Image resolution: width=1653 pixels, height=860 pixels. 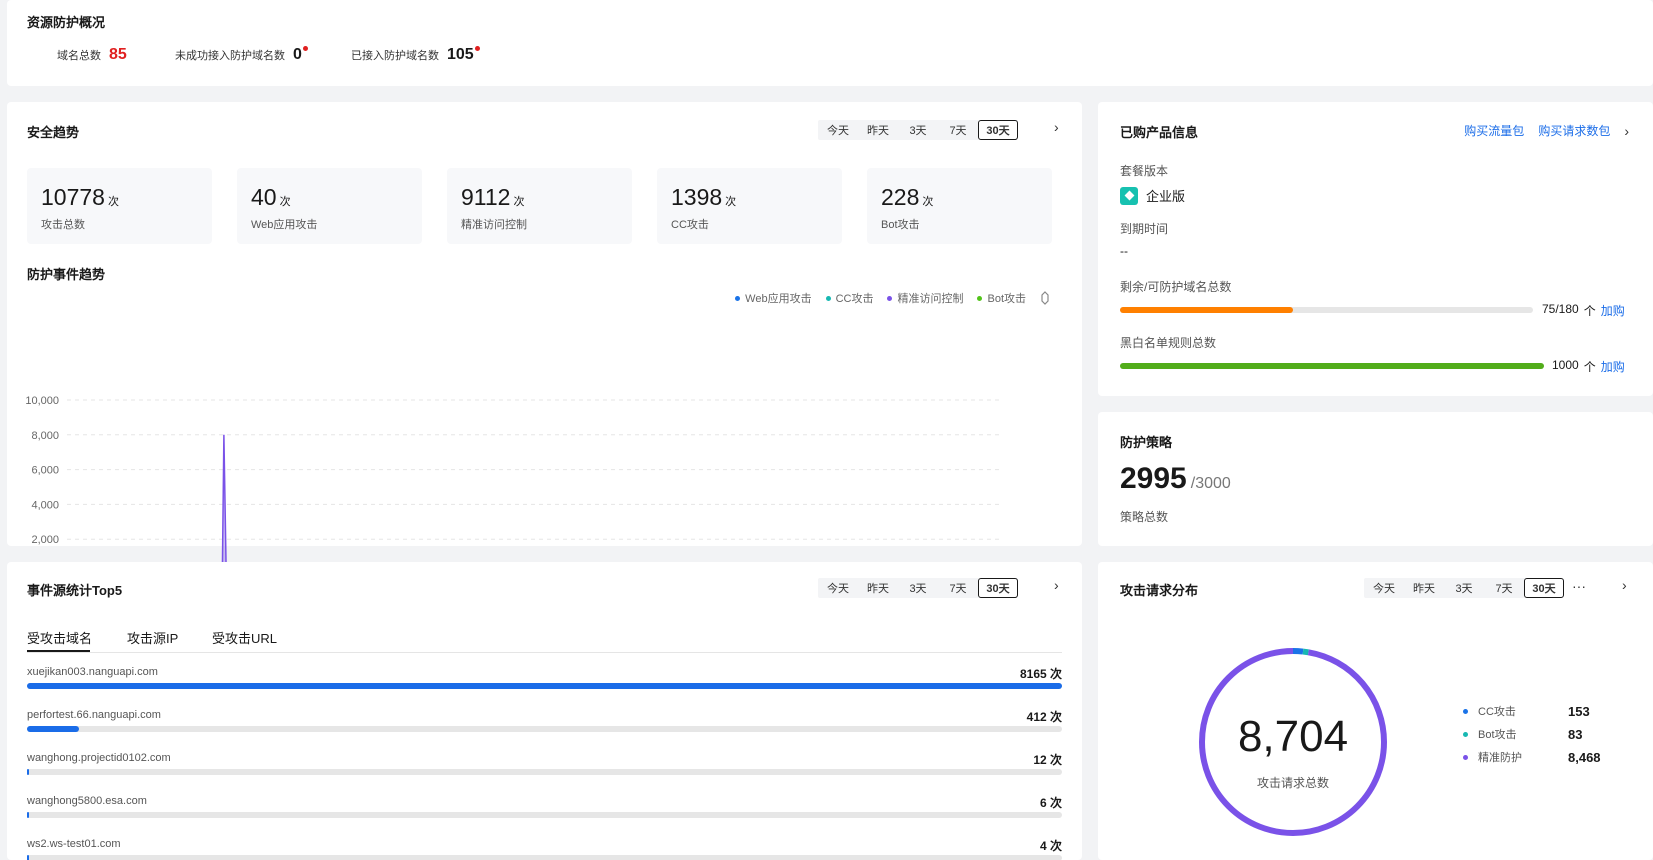 I want to click on domains-add-link: 加购, so click(x=1613, y=310).